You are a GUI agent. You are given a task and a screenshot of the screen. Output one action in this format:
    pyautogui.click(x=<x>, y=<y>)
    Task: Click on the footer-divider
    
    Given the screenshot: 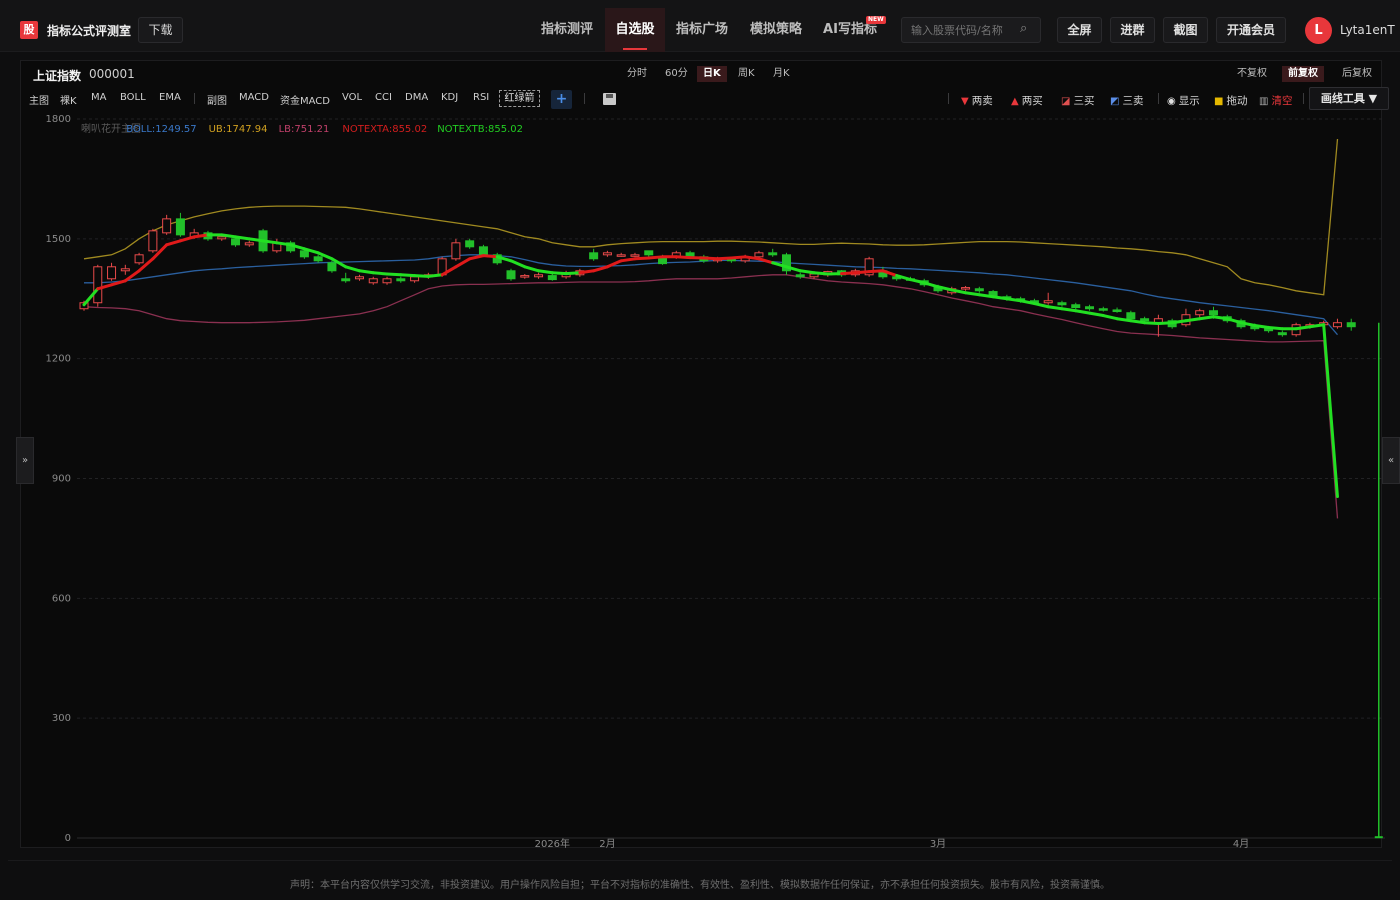 What is the action you would take?
    pyautogui.click(x=700, y=860)
    